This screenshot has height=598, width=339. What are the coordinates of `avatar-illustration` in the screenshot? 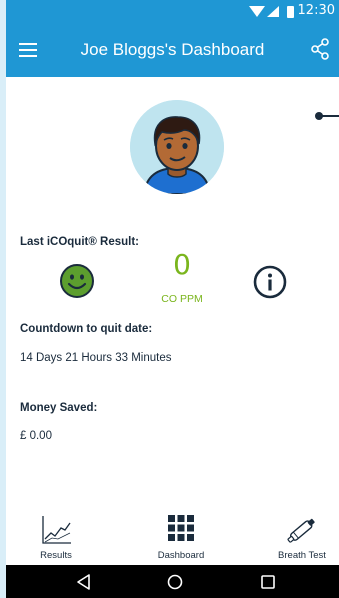 It's located at (177, 147).